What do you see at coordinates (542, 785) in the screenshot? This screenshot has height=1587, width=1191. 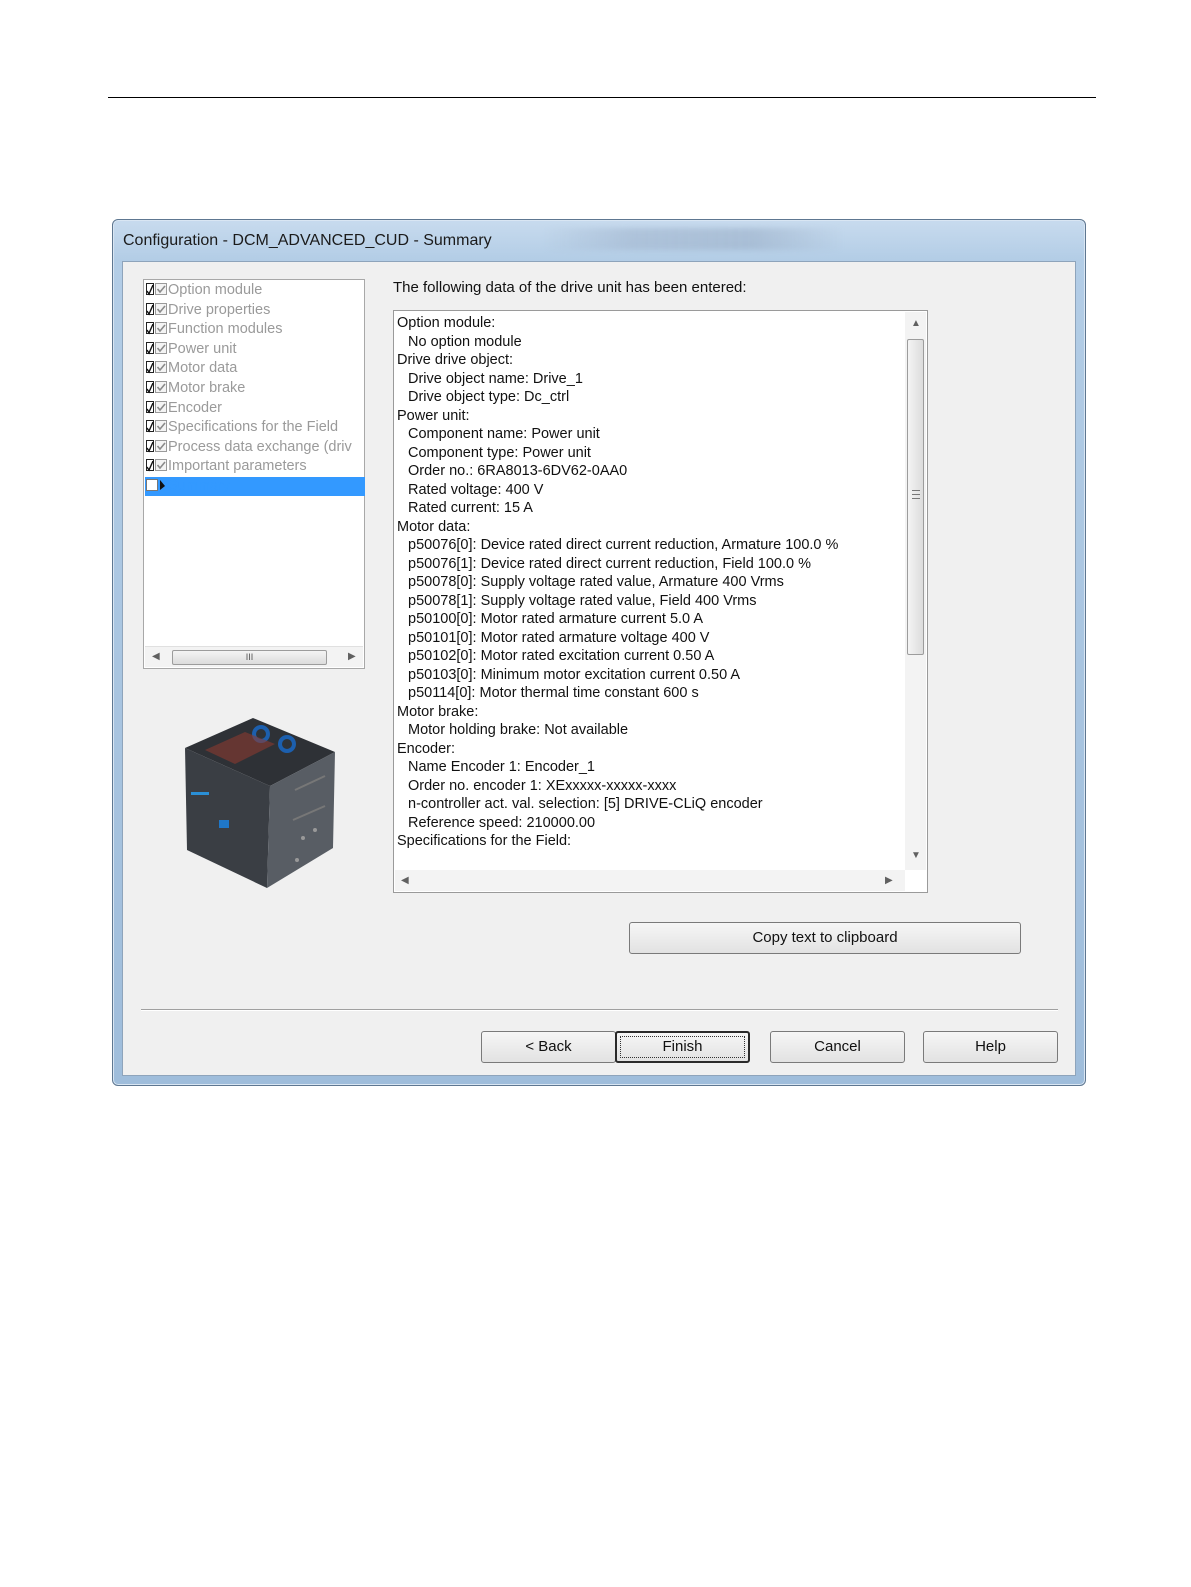 I see `summary-detail-line: Order no. encoder 1: XExxxxx-xxxxx-xxxx` at bounding box center [542, 785].